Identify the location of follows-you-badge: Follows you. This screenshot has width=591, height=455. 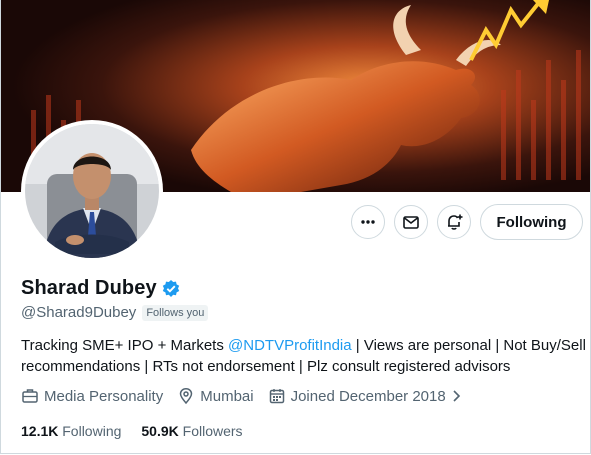
(175, 312).